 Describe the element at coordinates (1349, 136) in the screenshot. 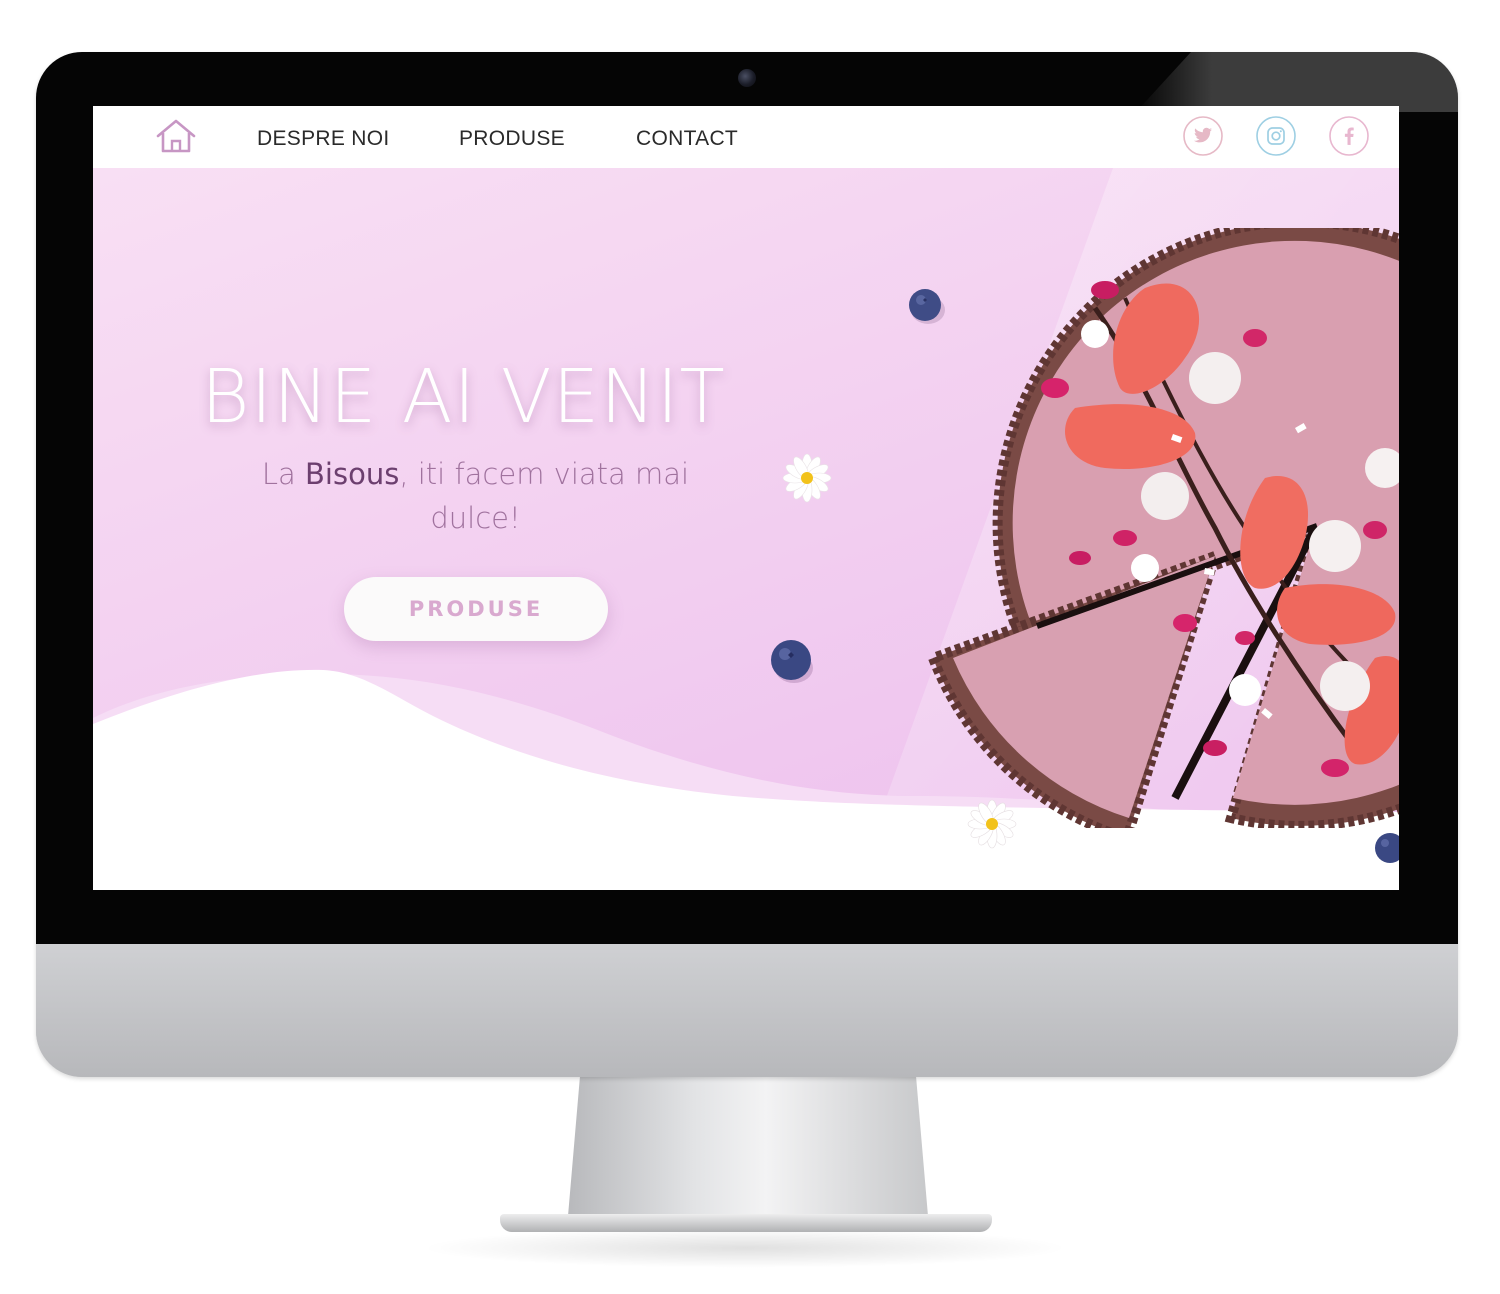

I see `facebook-icon` at that location.